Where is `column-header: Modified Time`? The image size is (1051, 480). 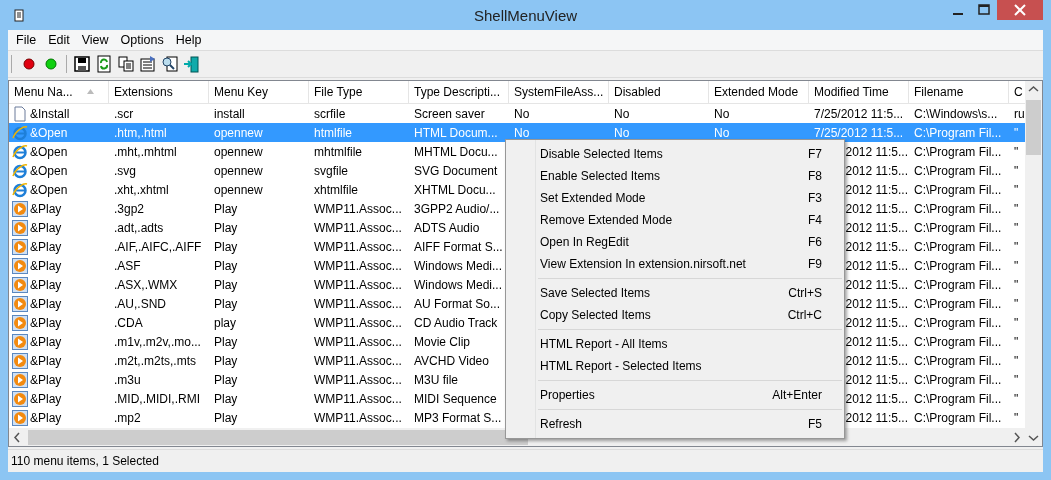 column-header: Modified Time is located at coordinates (859, 92).